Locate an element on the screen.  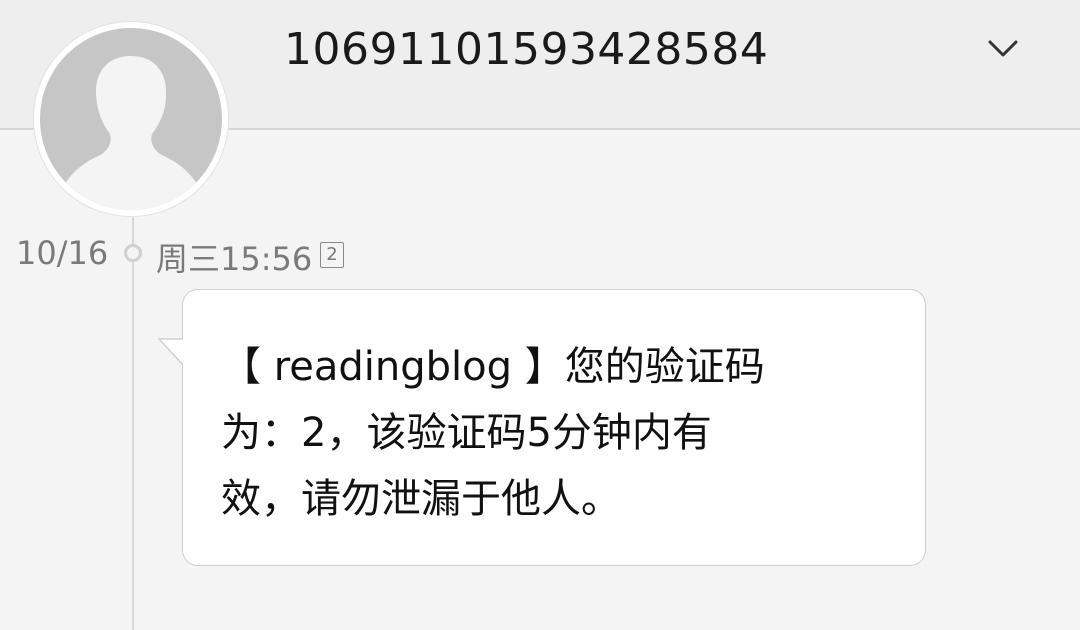
message-line: 效，请勿泄漏于他人。 is located at coordinates (421, 499).